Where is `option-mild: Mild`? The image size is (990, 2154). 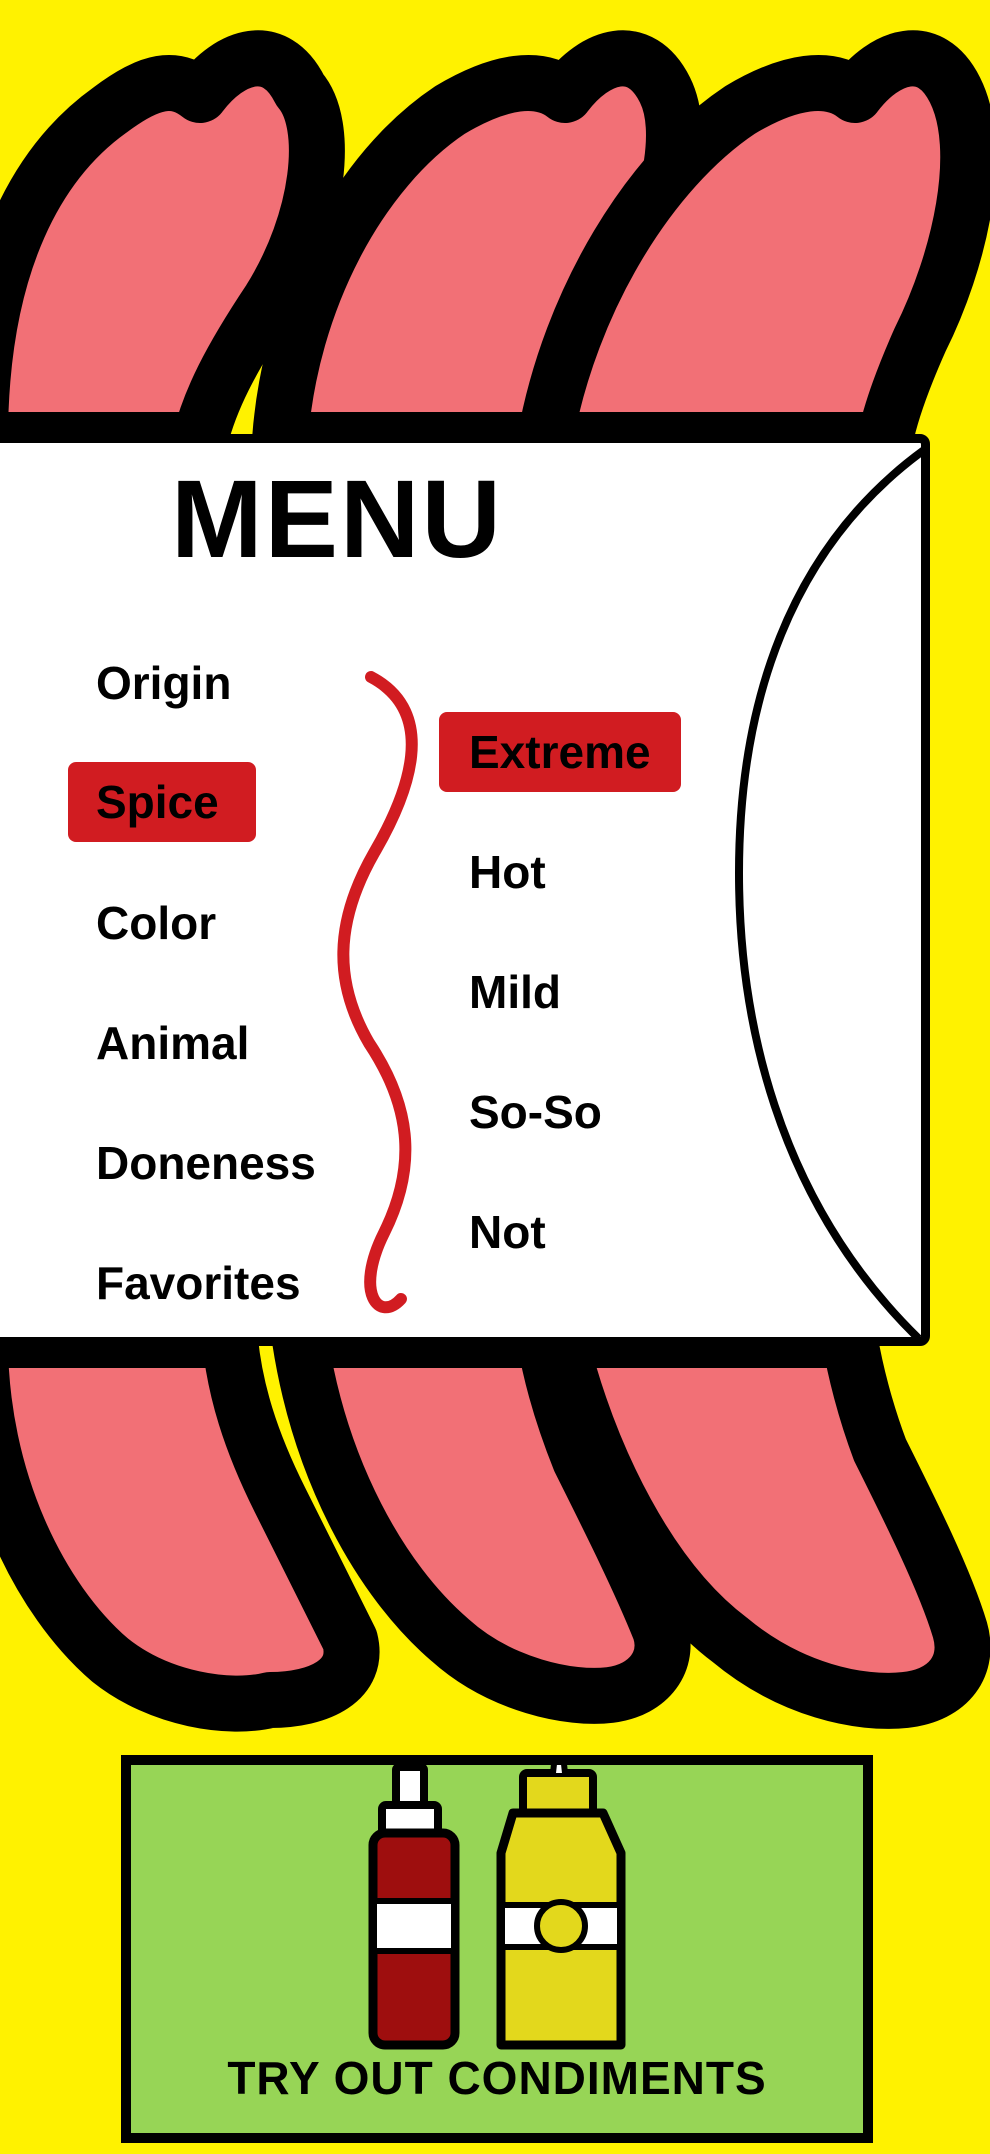
option-mild: Mild is located at coordinates (515, 992).